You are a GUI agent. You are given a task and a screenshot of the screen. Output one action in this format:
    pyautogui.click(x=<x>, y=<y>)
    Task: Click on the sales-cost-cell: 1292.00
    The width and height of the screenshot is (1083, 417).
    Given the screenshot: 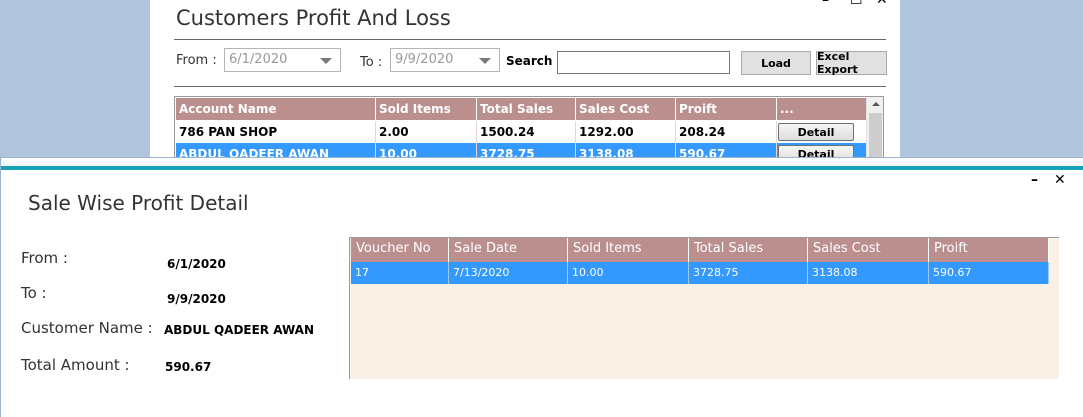 What is the action you would take?
    pyautogui.click(x=626, y=132)
    